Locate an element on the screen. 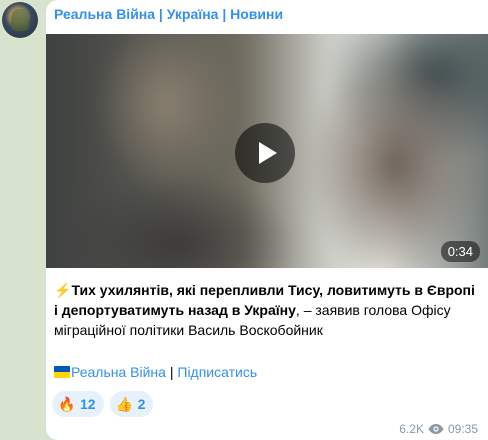 The width and height of the screenshot is (488, 440). view-count: 6.2K is located at coordinates (411, 429).